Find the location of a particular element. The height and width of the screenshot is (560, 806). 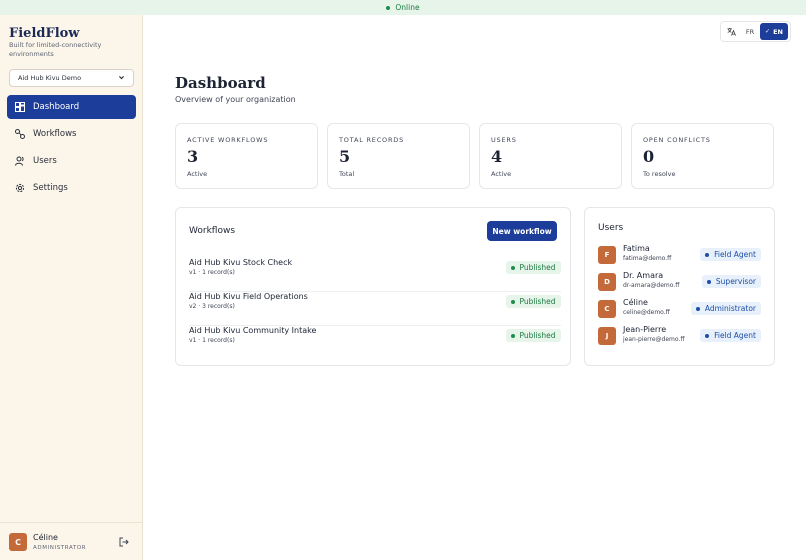

connectivity-status-bar: Online is located at coordinates (403, 7).